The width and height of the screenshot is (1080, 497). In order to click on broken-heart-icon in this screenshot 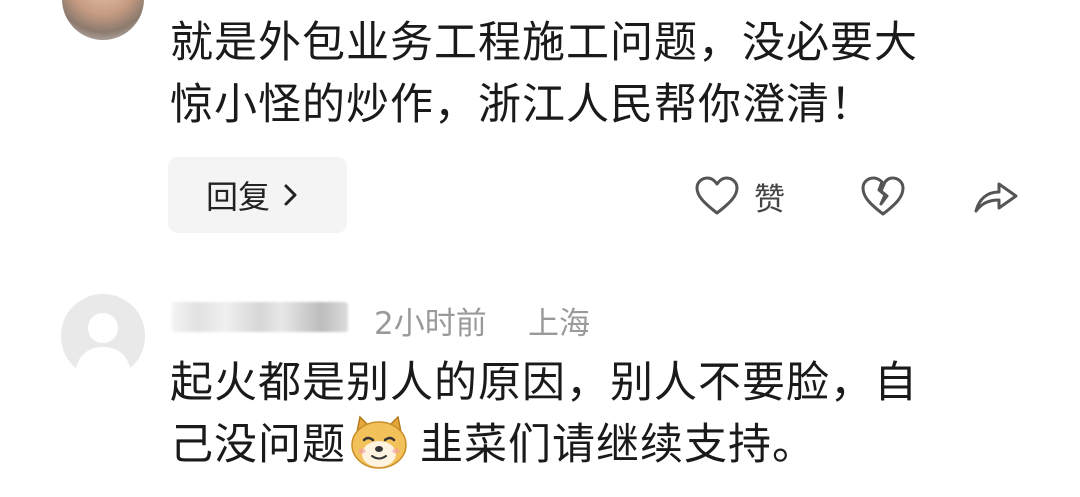, I will do `click(883, 196)`.